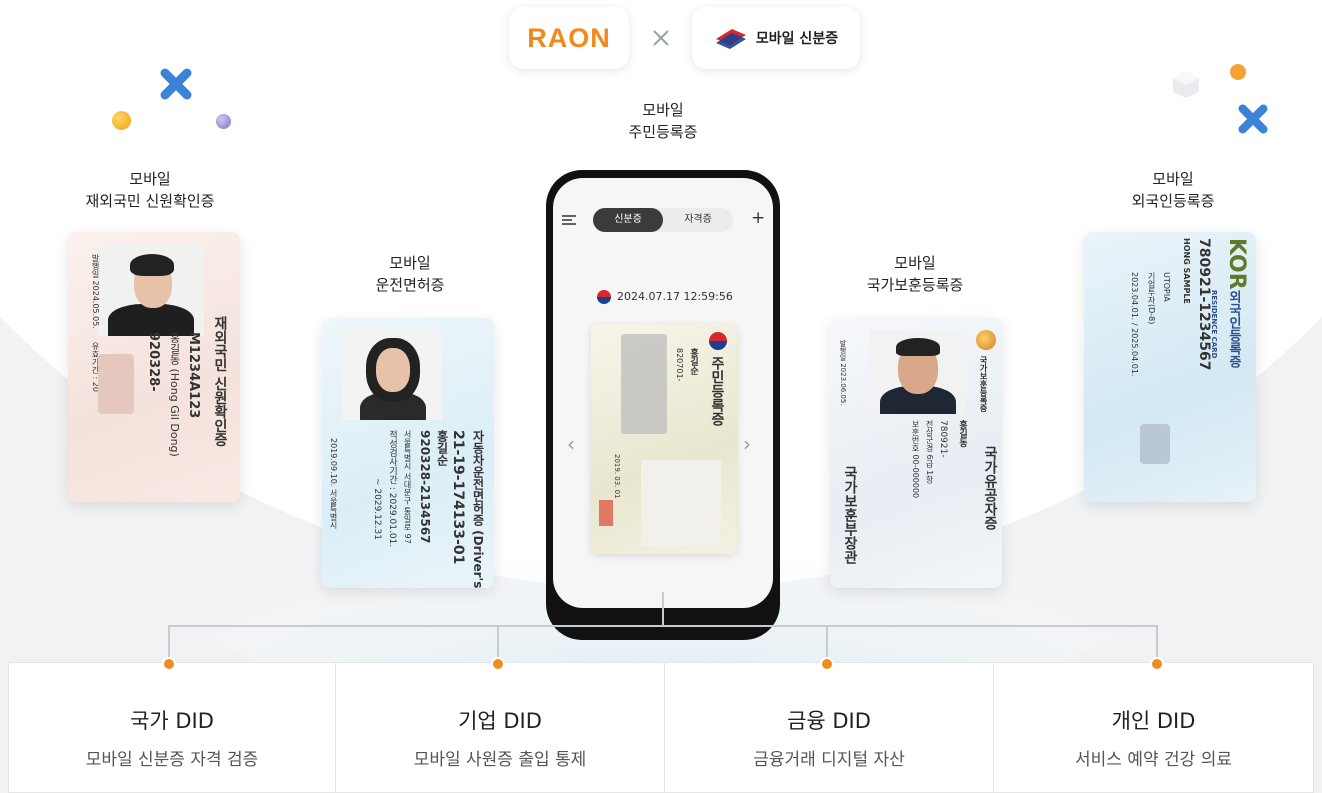 The height and width of the screenshot is (793, 1322). Describe the element at coordinates (1166, 287) in the screenshot. I see `card-nationality: UTOPIA` at that location.